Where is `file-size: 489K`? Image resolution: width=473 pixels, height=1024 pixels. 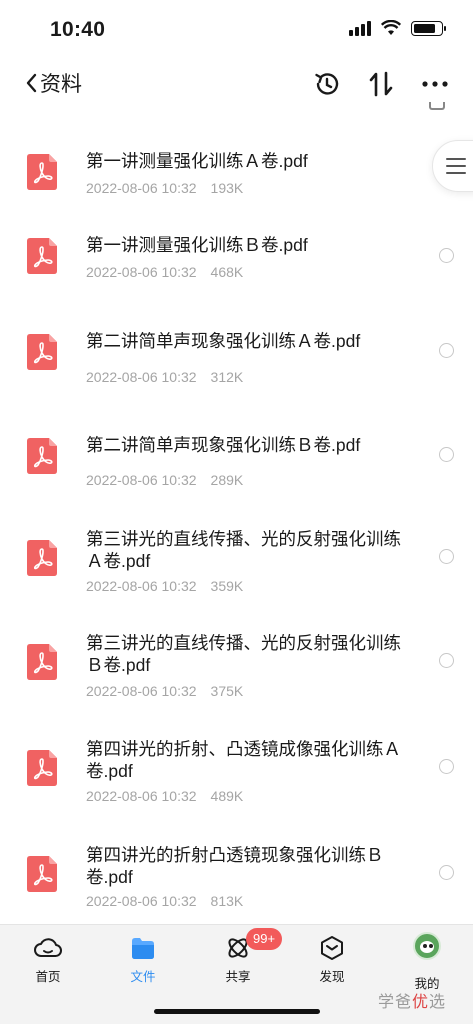 file-size: 489K is located at coordinates (227, 796).